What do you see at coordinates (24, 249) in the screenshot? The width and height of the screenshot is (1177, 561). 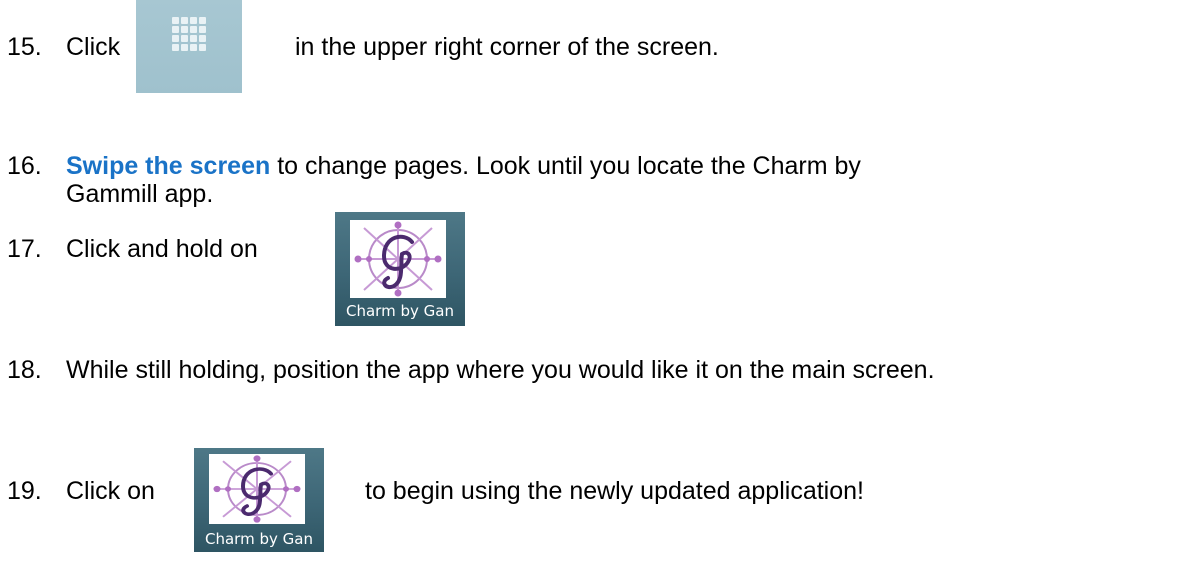 I see `step-number: 17.` at bounding box center [24, 249].